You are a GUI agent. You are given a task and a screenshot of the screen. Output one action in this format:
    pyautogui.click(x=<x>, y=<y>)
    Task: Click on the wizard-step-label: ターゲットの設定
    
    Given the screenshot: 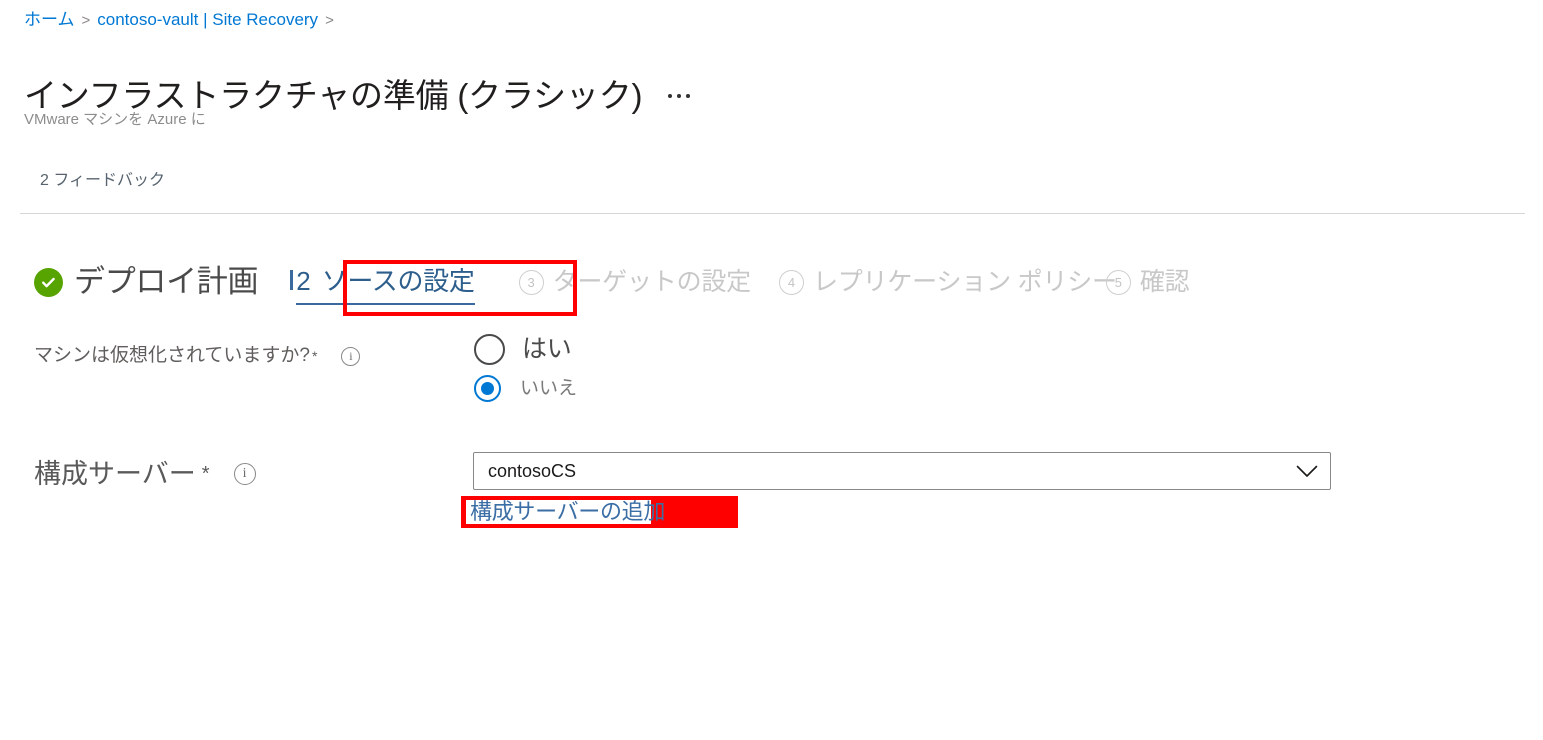 What is the action you would take?
    pyautogui.click(x=652, y=282)
    